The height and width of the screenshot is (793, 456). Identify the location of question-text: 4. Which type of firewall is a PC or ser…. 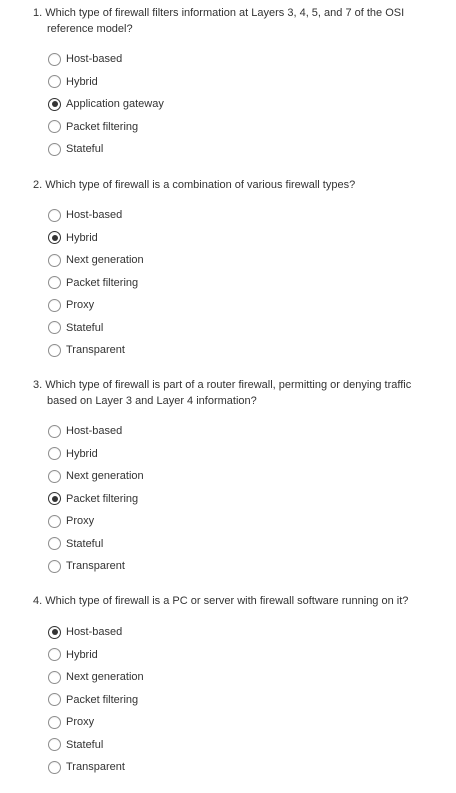
(237, 602).